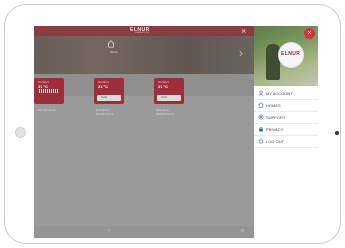  I want to click on tablet-home-button, so click(20, 132).